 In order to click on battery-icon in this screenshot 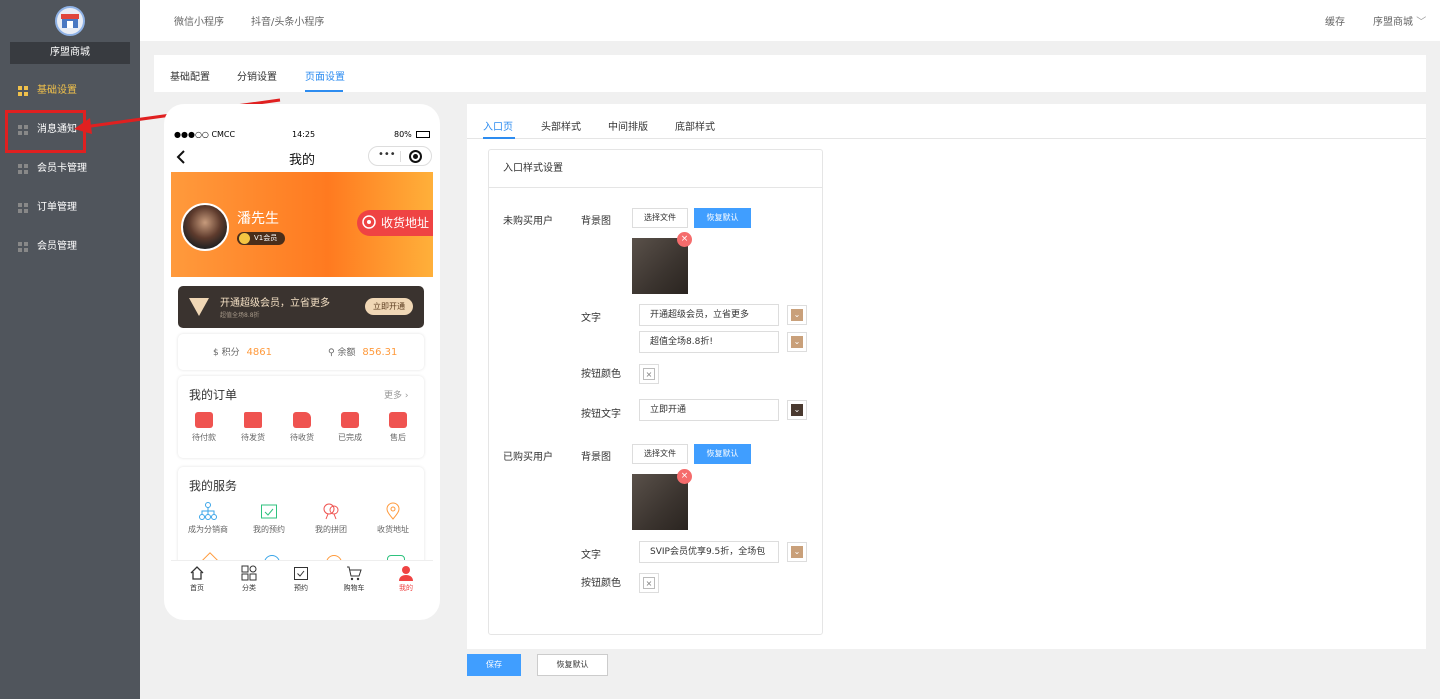, I will do `click(423, 134)`.